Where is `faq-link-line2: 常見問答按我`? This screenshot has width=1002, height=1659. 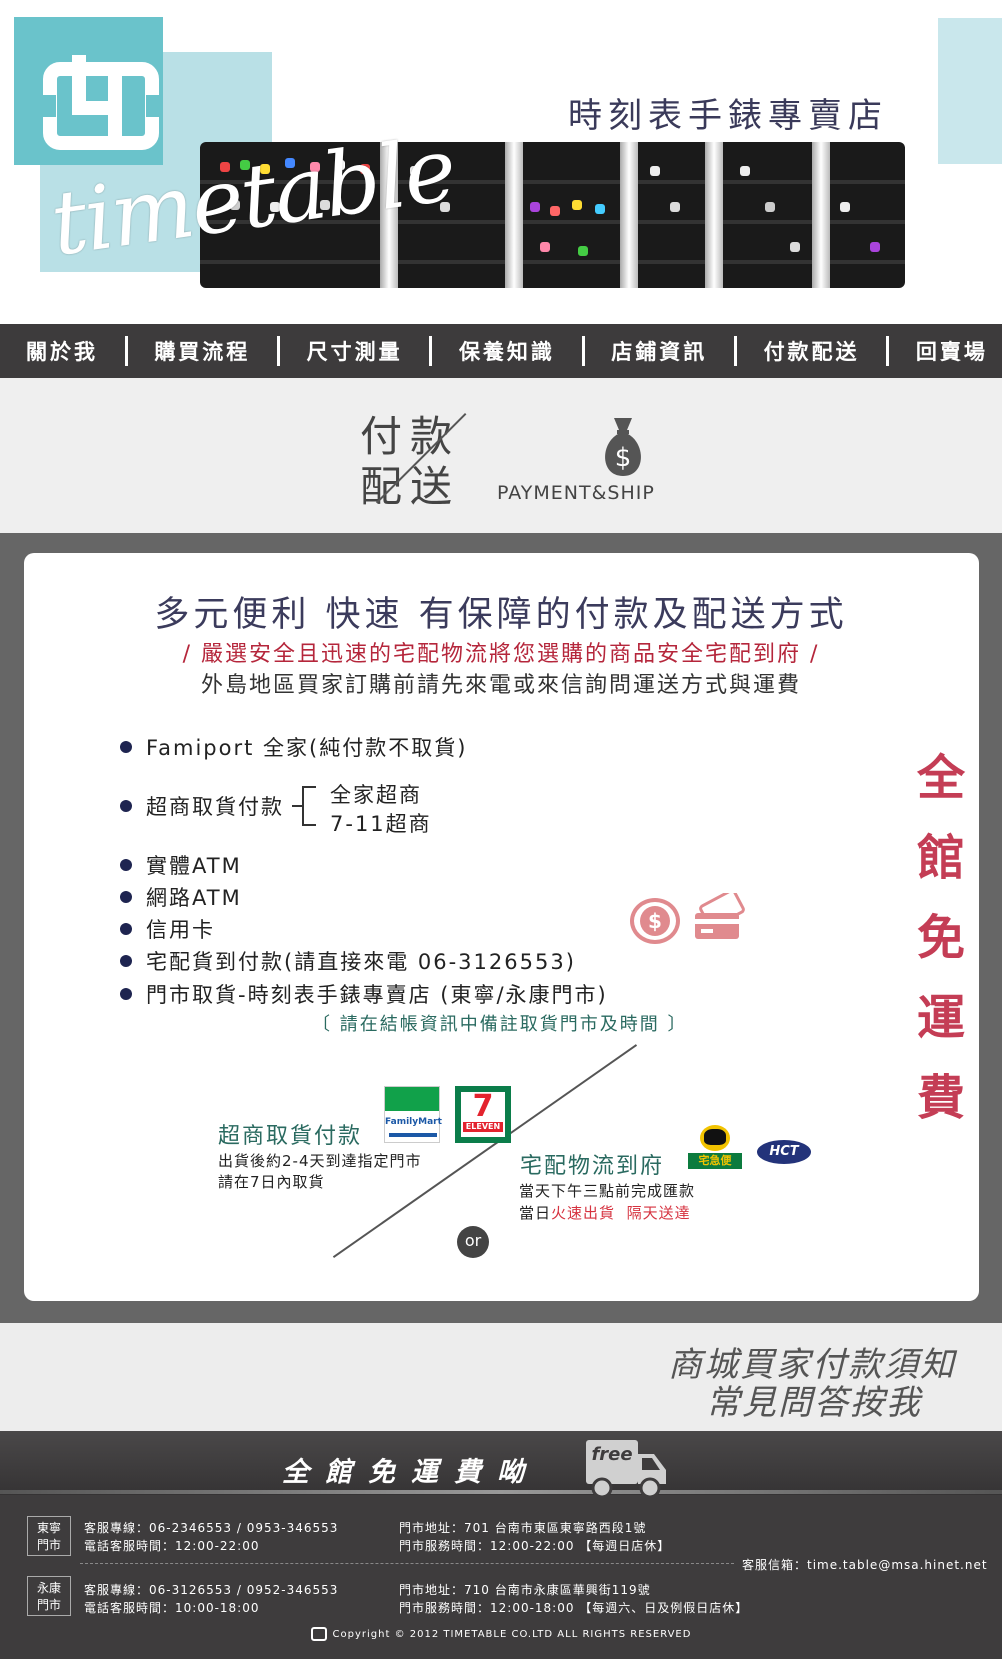 faq-link-line2: 常見問答按我 is located at coordinates (814, 1399).